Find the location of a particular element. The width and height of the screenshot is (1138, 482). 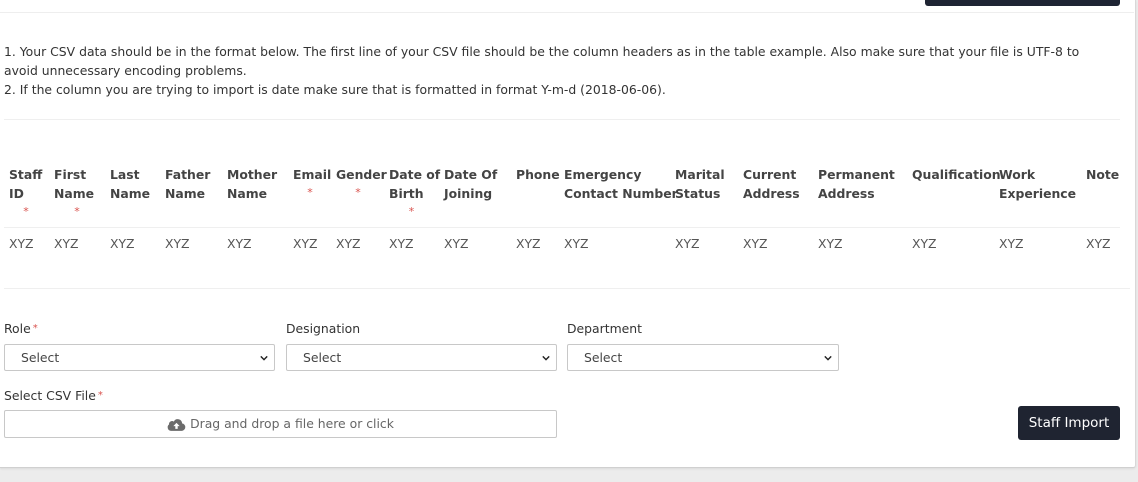

csv-file-label-text: Select CSV File is located at coordinates (50, 395).